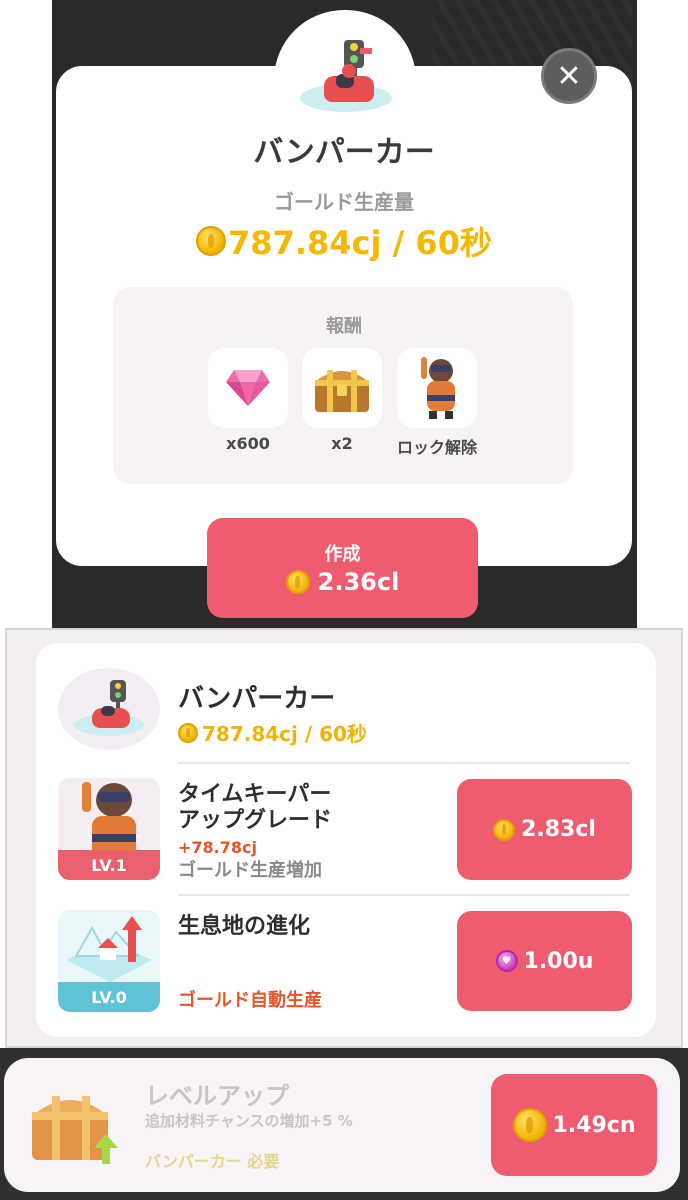 This screenshot has height=1200, width=688. I want to click on modal-title: バンパーカー, so click(344, 152).